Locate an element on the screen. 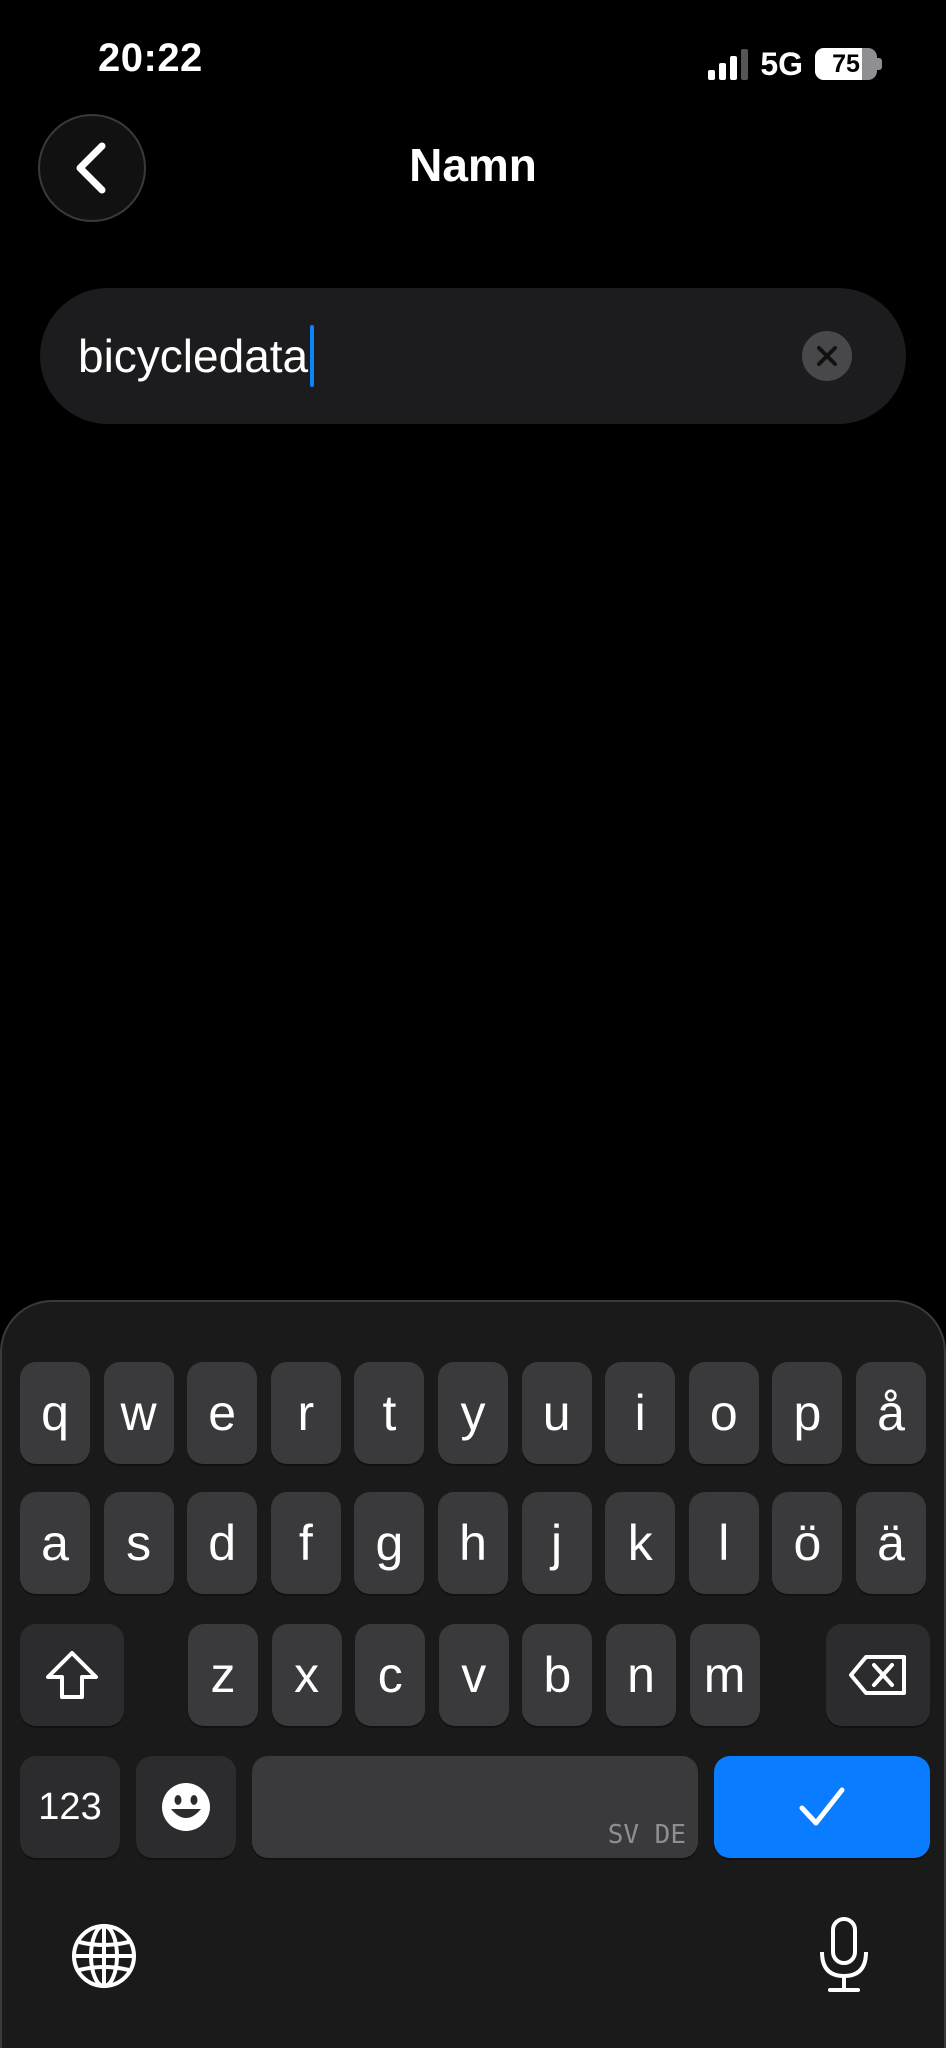 Image resolution: width=946 pixels, height=2048 pixels. key-ö: ö is located at coordinates (807, 1543).